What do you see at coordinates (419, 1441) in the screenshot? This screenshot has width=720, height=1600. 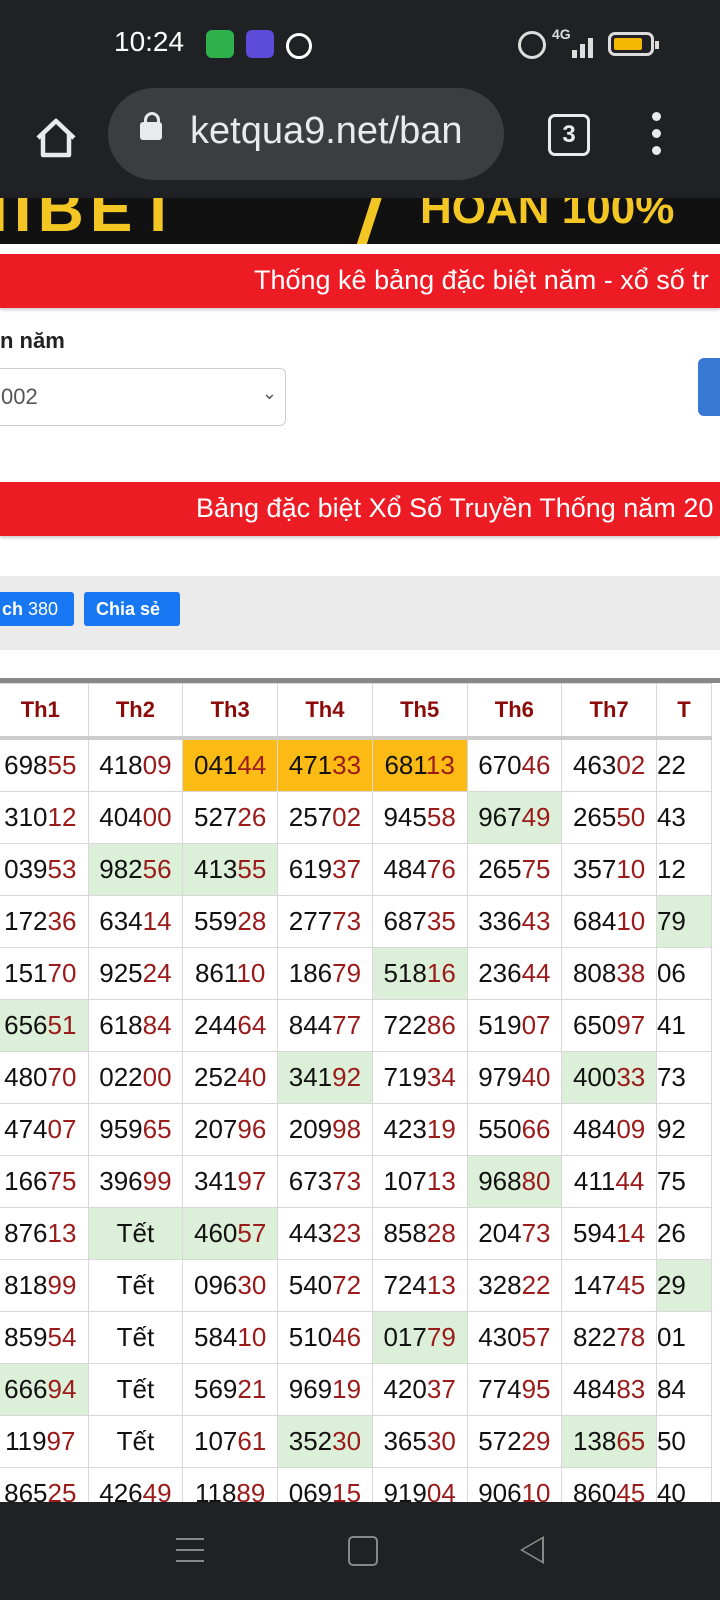 I see `result-cell: 36530` at bounding box center [419, 1441].